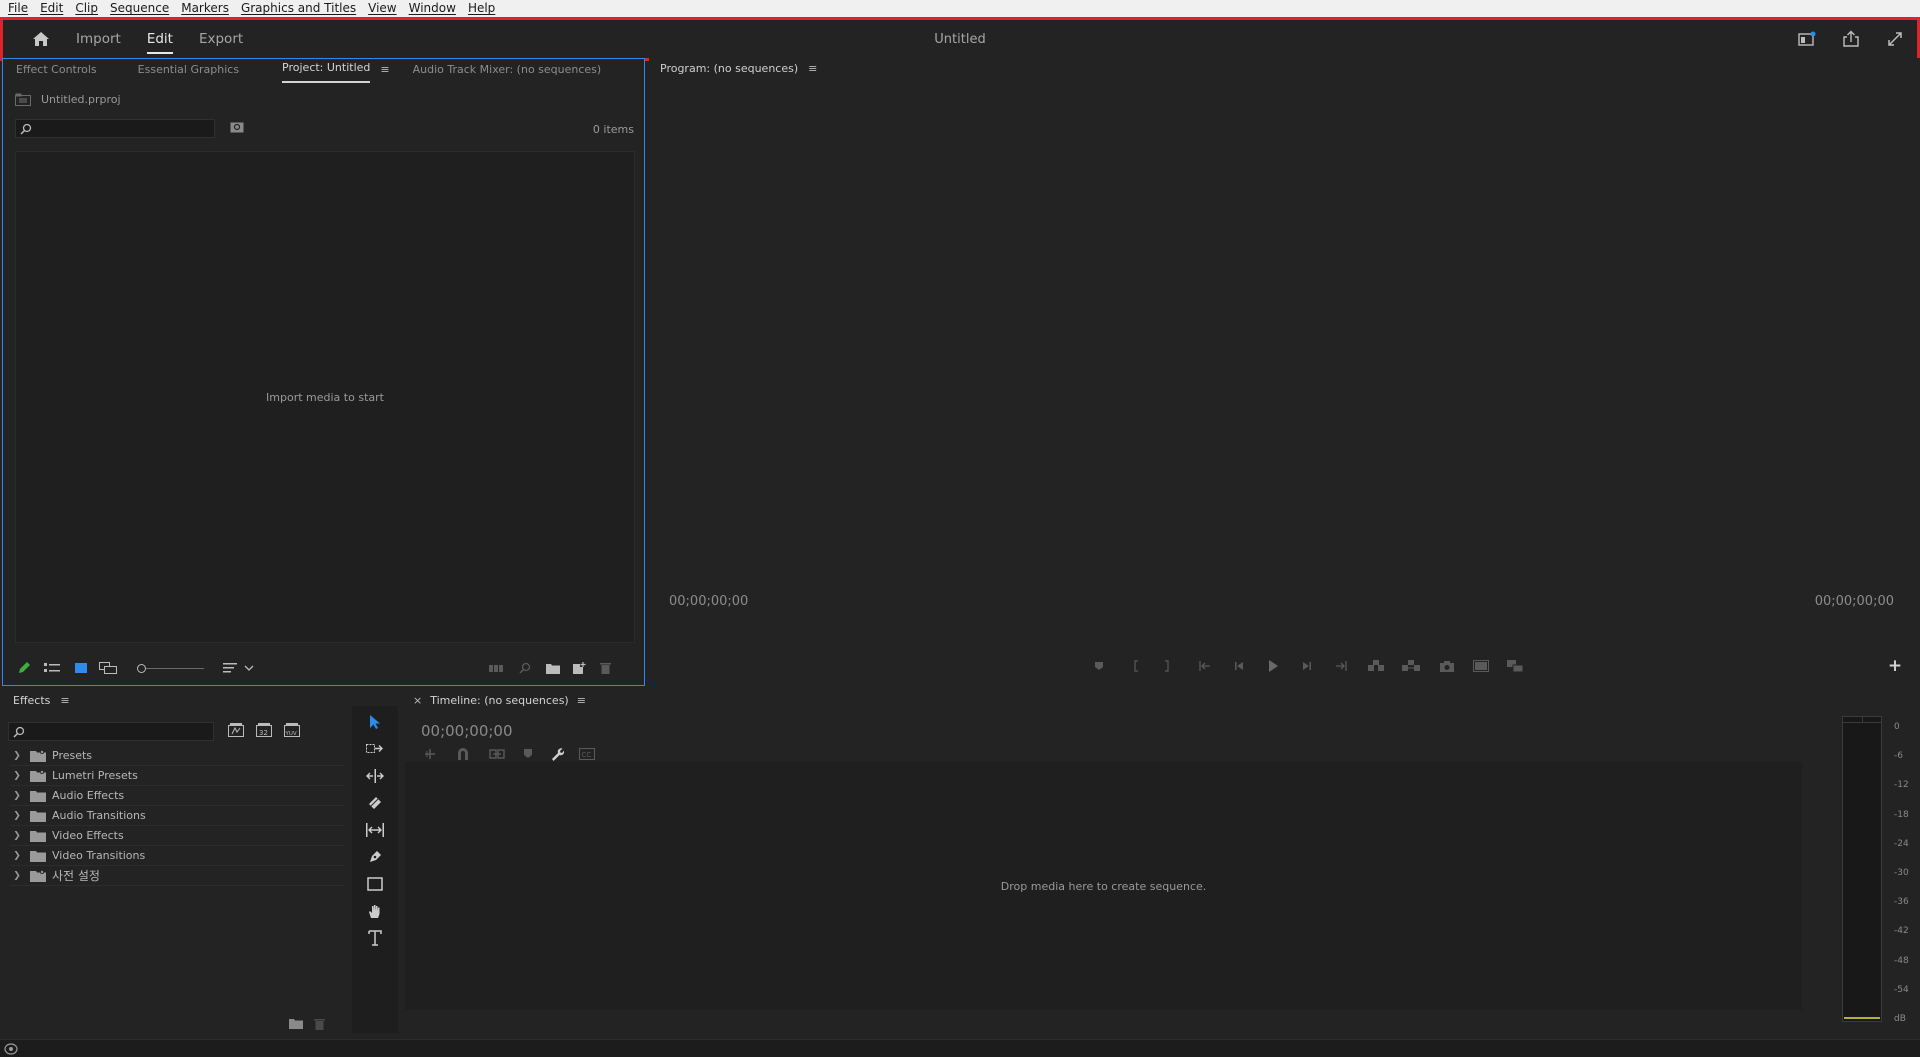  What do you see at coordinates (417, 701) in the screenshot?
I see `close-icon: ×` at bounding box center [417, 701].